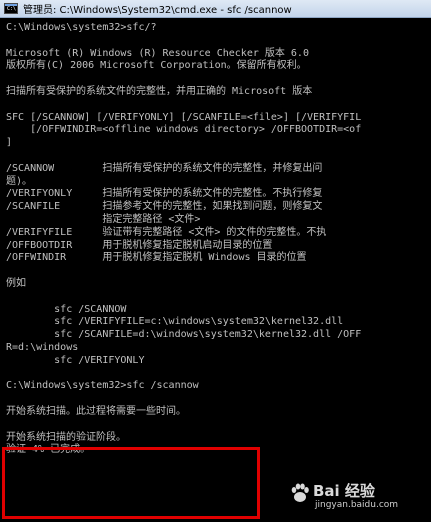 The image size is (431, 522). I want to click on baidu-watermark: Bai 经验 jingyan.baidu.com, so click(353, 496).